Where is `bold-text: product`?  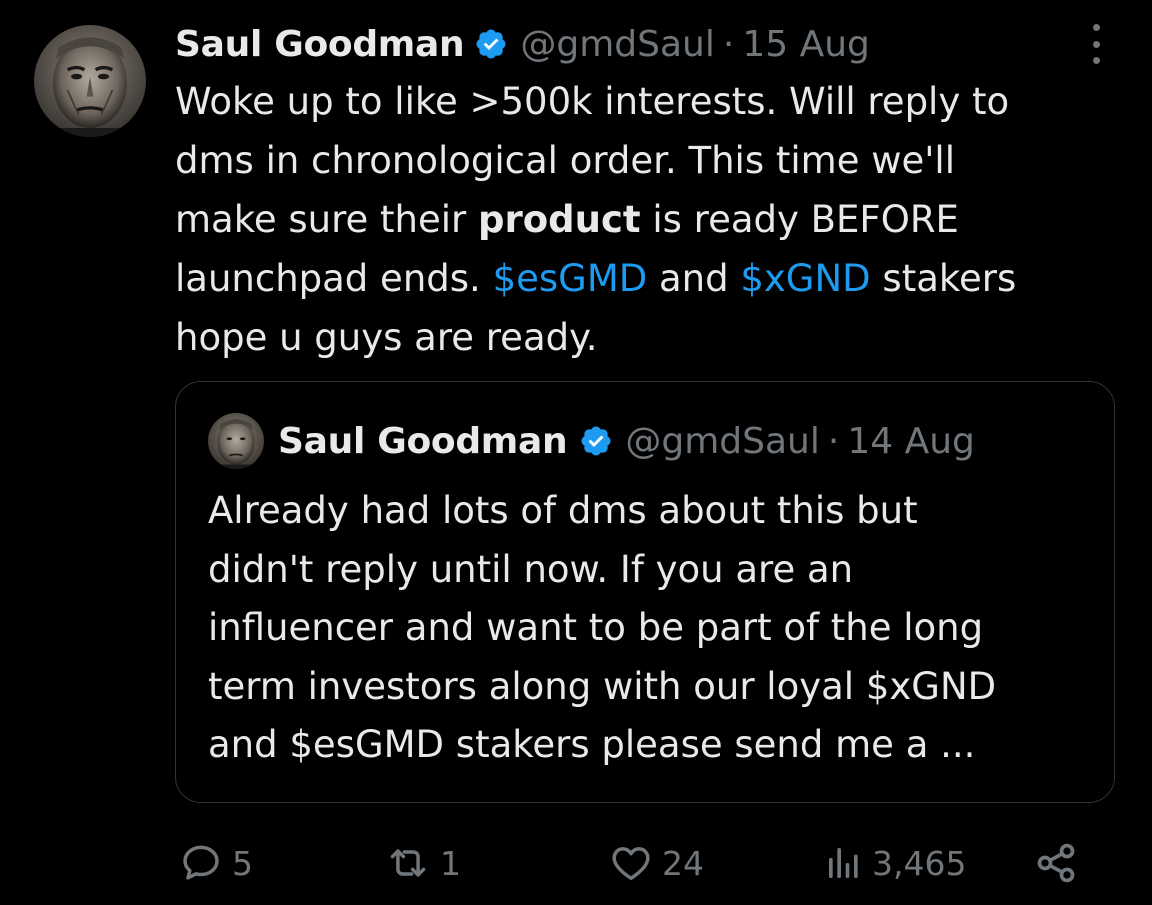 bold-text: product is located at coordinates (559, 219).